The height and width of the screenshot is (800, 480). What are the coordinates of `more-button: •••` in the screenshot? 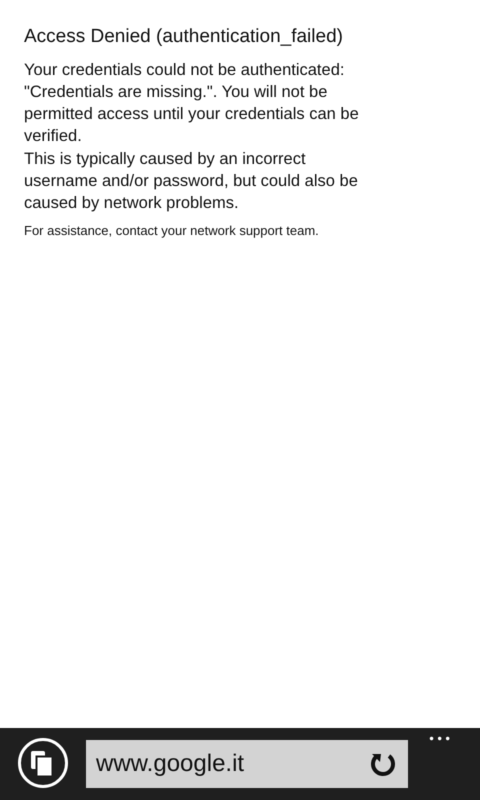 It's located at (440, 739).